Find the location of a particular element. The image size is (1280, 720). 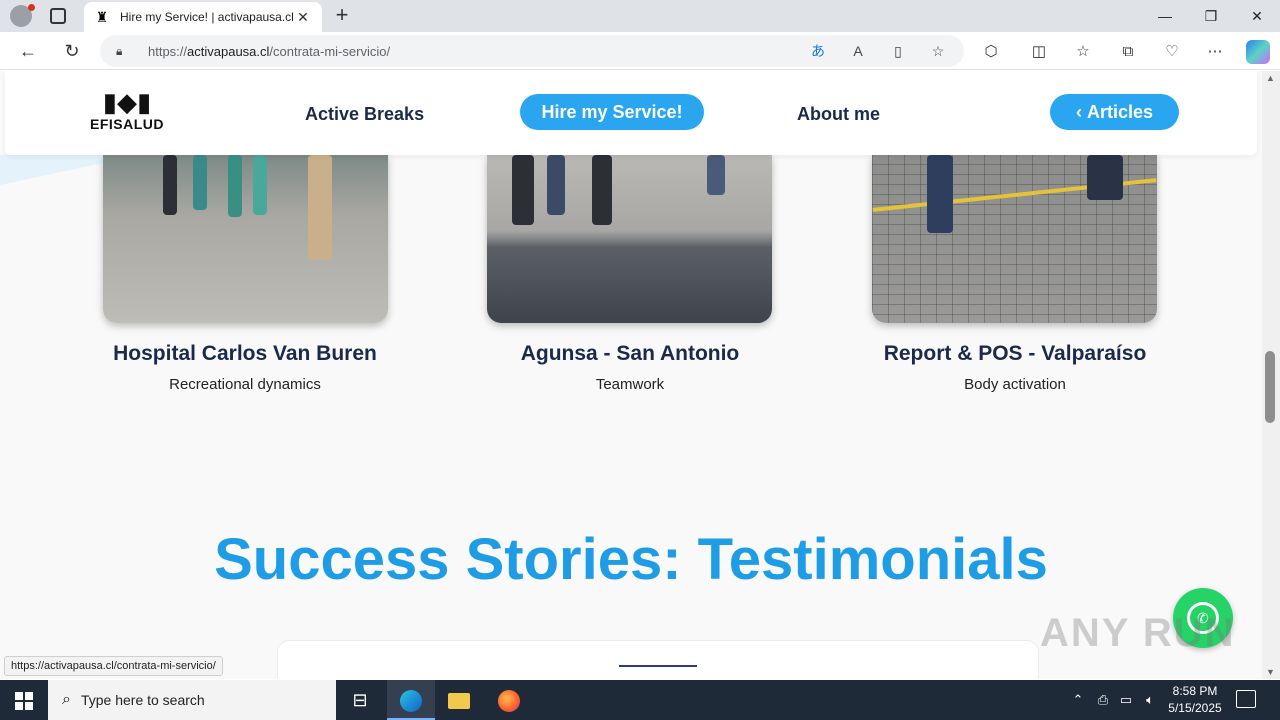

search-placeholder: Type here to search is located at coordinates (142, 700).